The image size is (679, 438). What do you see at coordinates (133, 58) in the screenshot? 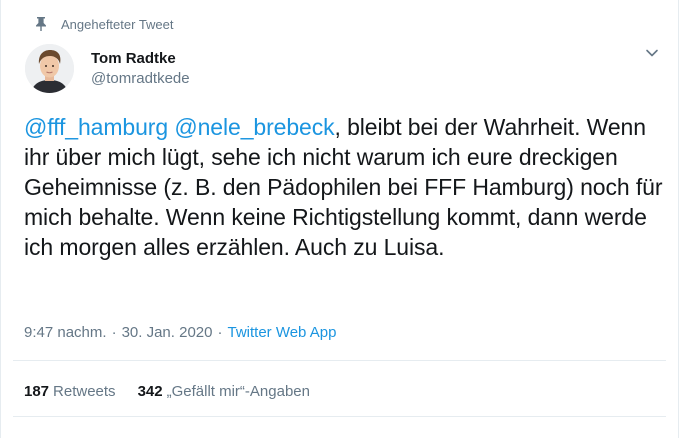
I see `author-name: Tom Radtke` at bounding box center [133, 58].